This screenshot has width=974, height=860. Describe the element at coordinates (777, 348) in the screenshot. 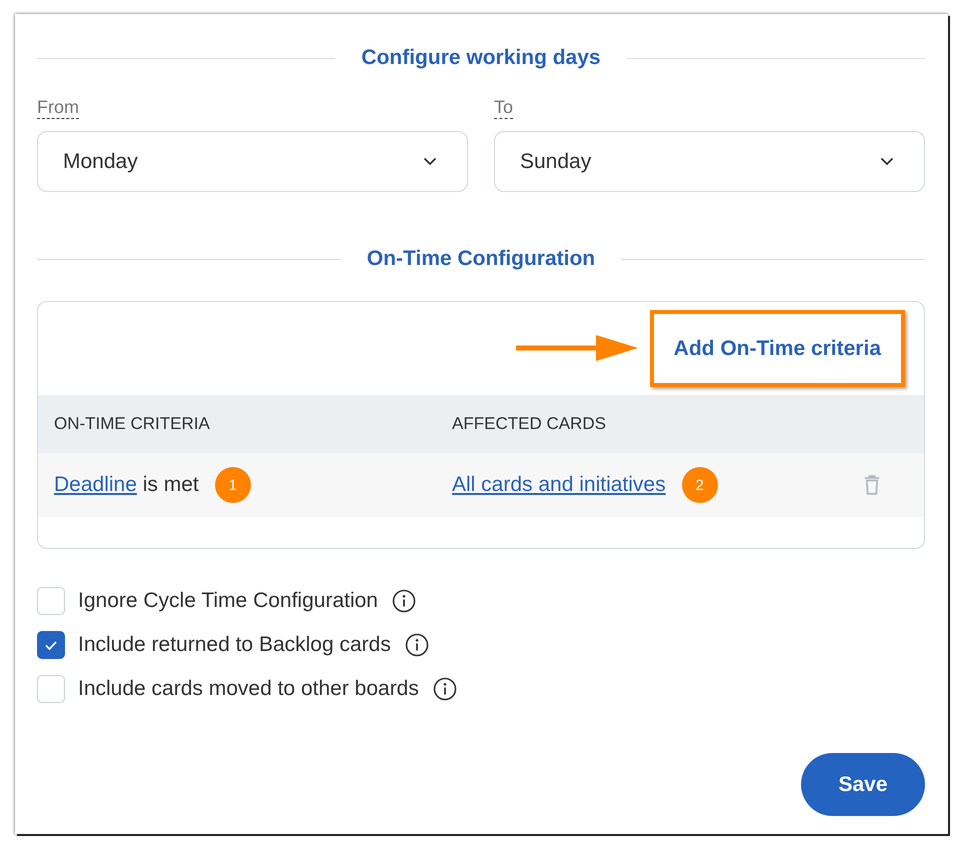

I see `add-criteria-button: Add On-Time criteria` at that location.